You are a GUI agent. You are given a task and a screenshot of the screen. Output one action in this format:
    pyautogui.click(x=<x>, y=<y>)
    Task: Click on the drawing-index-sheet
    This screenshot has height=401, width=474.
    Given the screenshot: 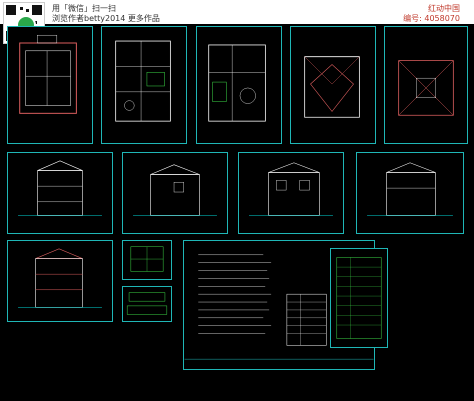 What is the action you would take?
    pyautogui.click(x=359, y=298)
    